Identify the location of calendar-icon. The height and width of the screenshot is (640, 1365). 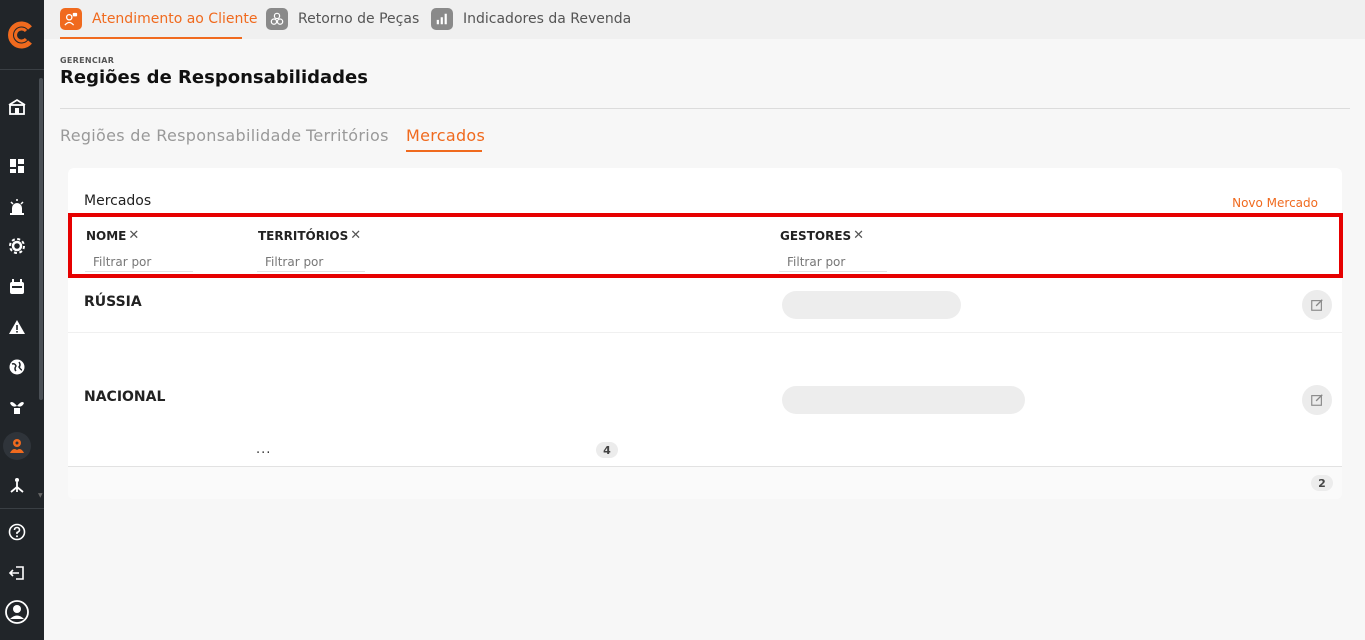
(17, 287).